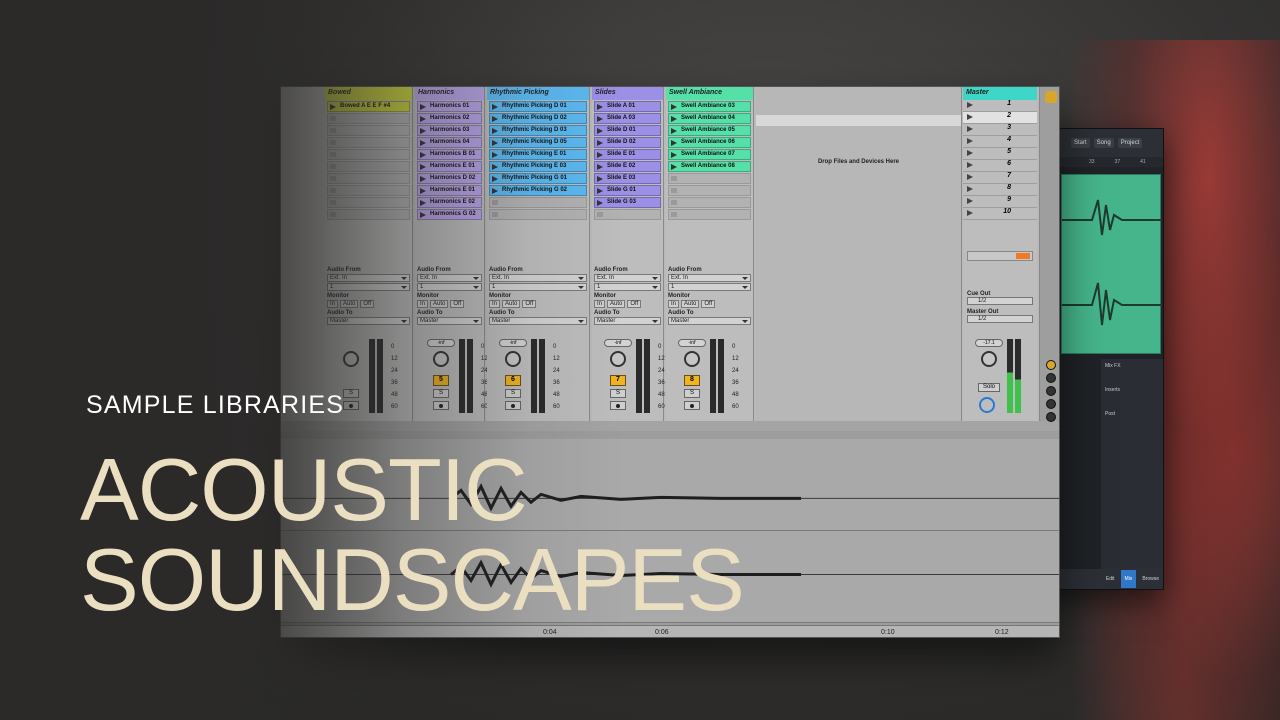 The image size is (1280, 720). Describe the element at coordinates (449, 202) in the screenshot. I see `clip-slot: Harmonics E 02` at that location.